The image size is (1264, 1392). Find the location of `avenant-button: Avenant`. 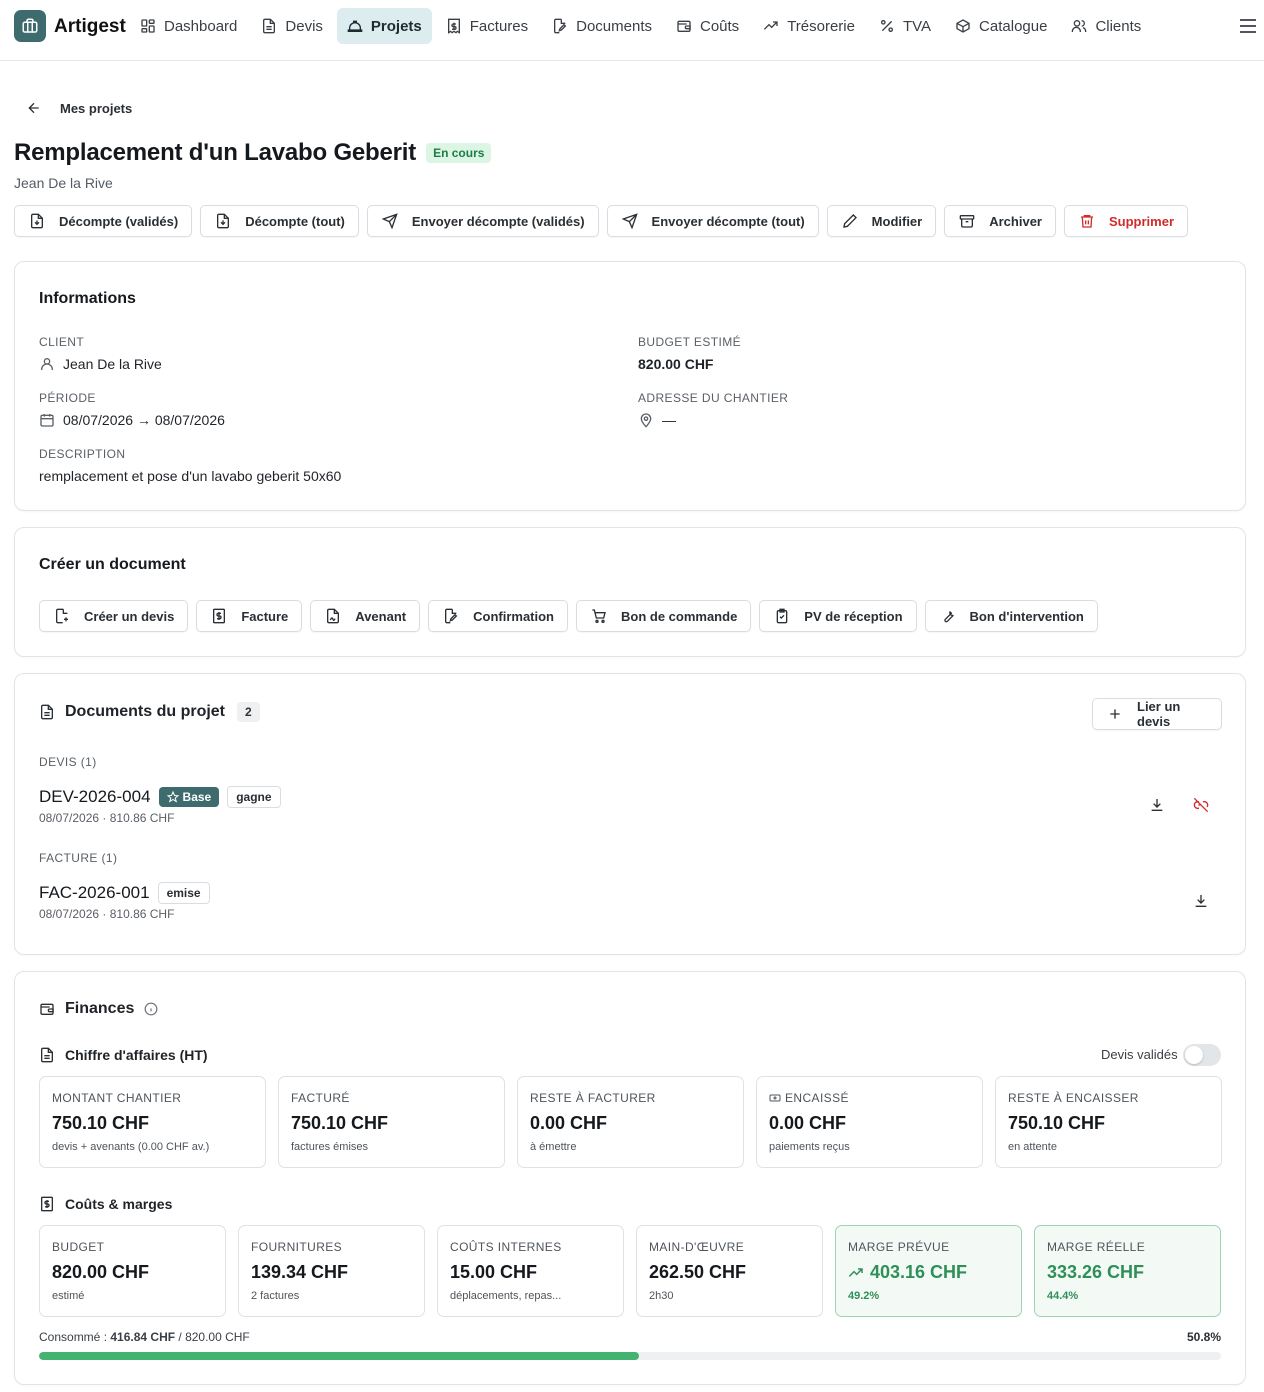

avenant-button: Avenant is located at coordinates (365, 616).